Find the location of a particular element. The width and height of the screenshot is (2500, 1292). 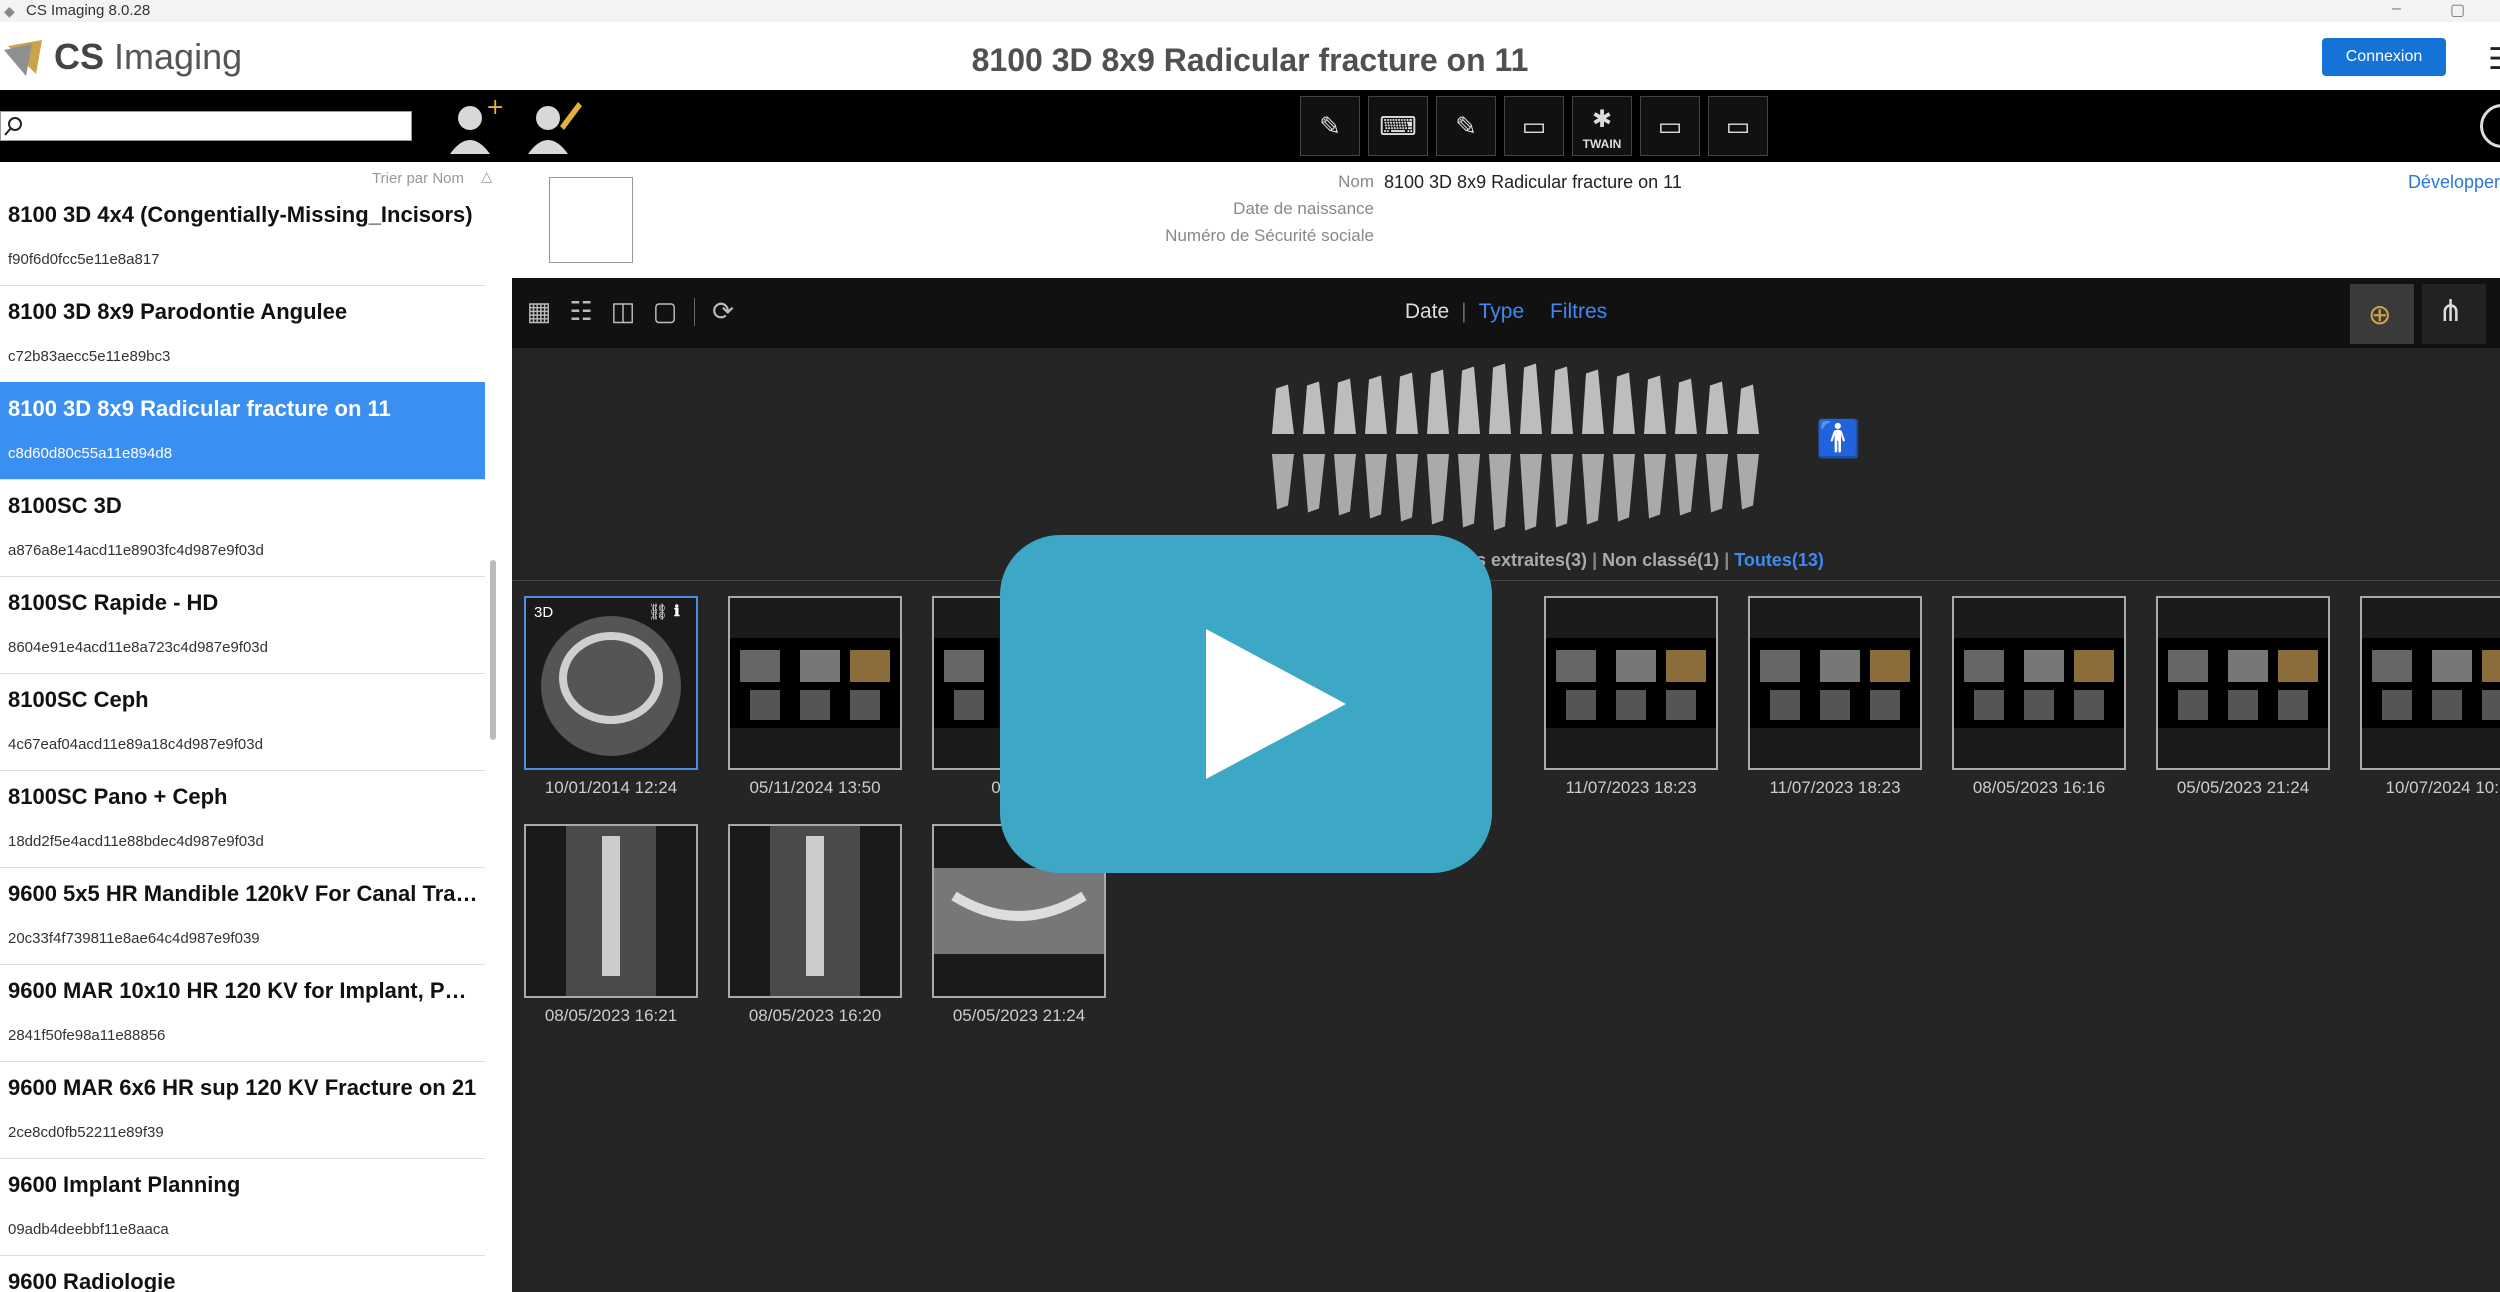

twain-button: ✱ TWAIN is located at coordinates (1602, 126).